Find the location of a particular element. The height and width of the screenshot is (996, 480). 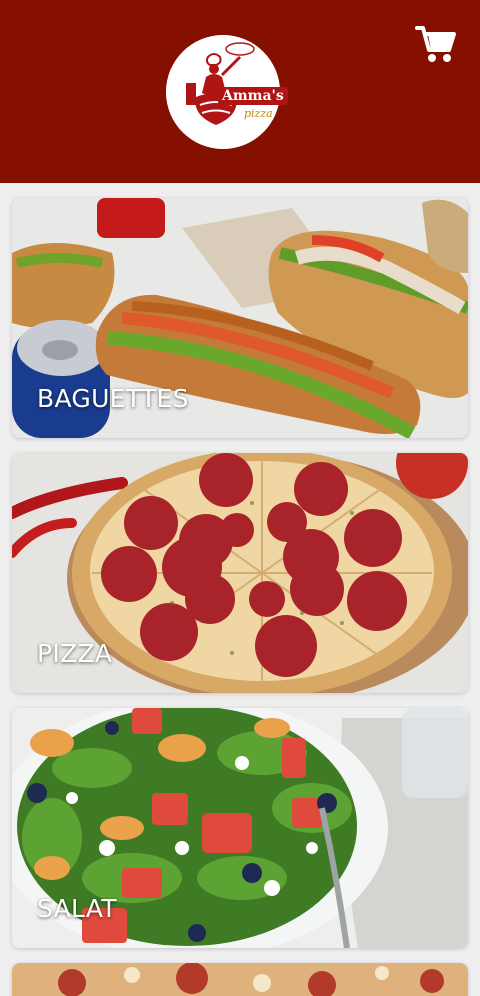

category-label: BAGUETTES is located at coordinates (113, 398).